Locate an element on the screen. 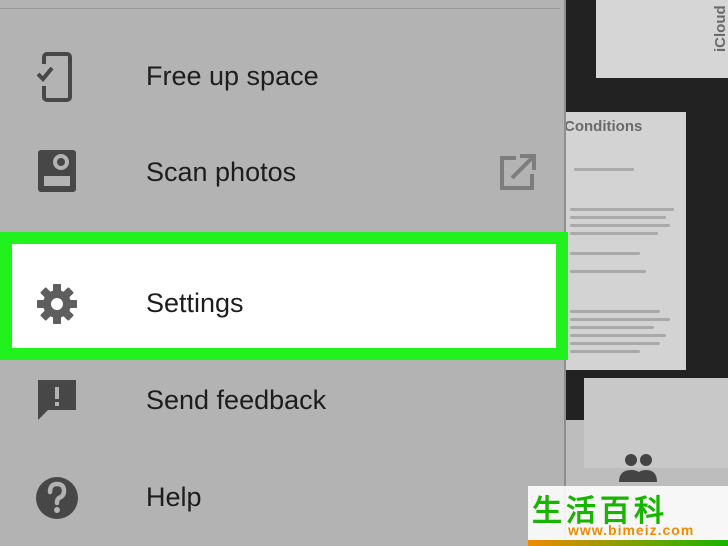  feedback-icon is located at coordinates (57, 400).